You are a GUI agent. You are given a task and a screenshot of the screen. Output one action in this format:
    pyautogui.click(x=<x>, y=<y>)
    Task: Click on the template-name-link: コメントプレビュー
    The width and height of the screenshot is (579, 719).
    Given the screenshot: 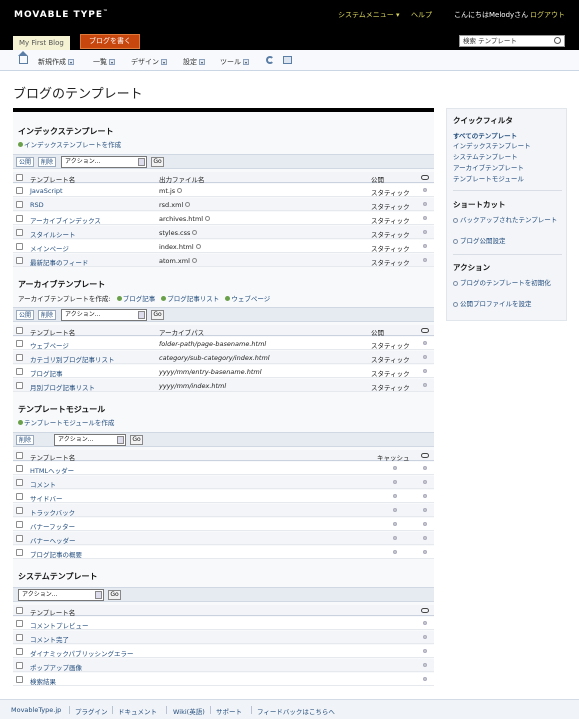 What is the action you would take?
    pyautogui.click(x=59, y=625)
    